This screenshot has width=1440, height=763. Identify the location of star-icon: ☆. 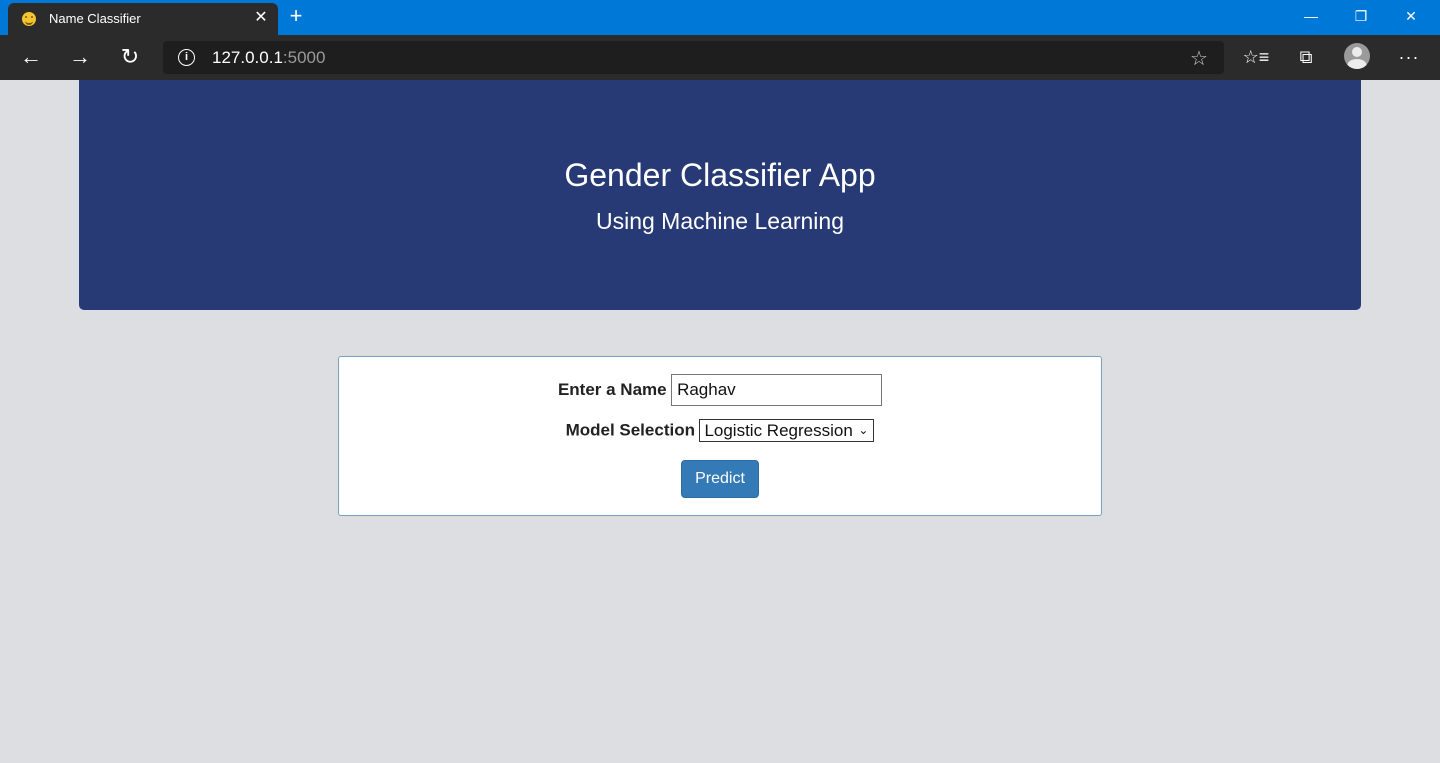
(1199, 58).